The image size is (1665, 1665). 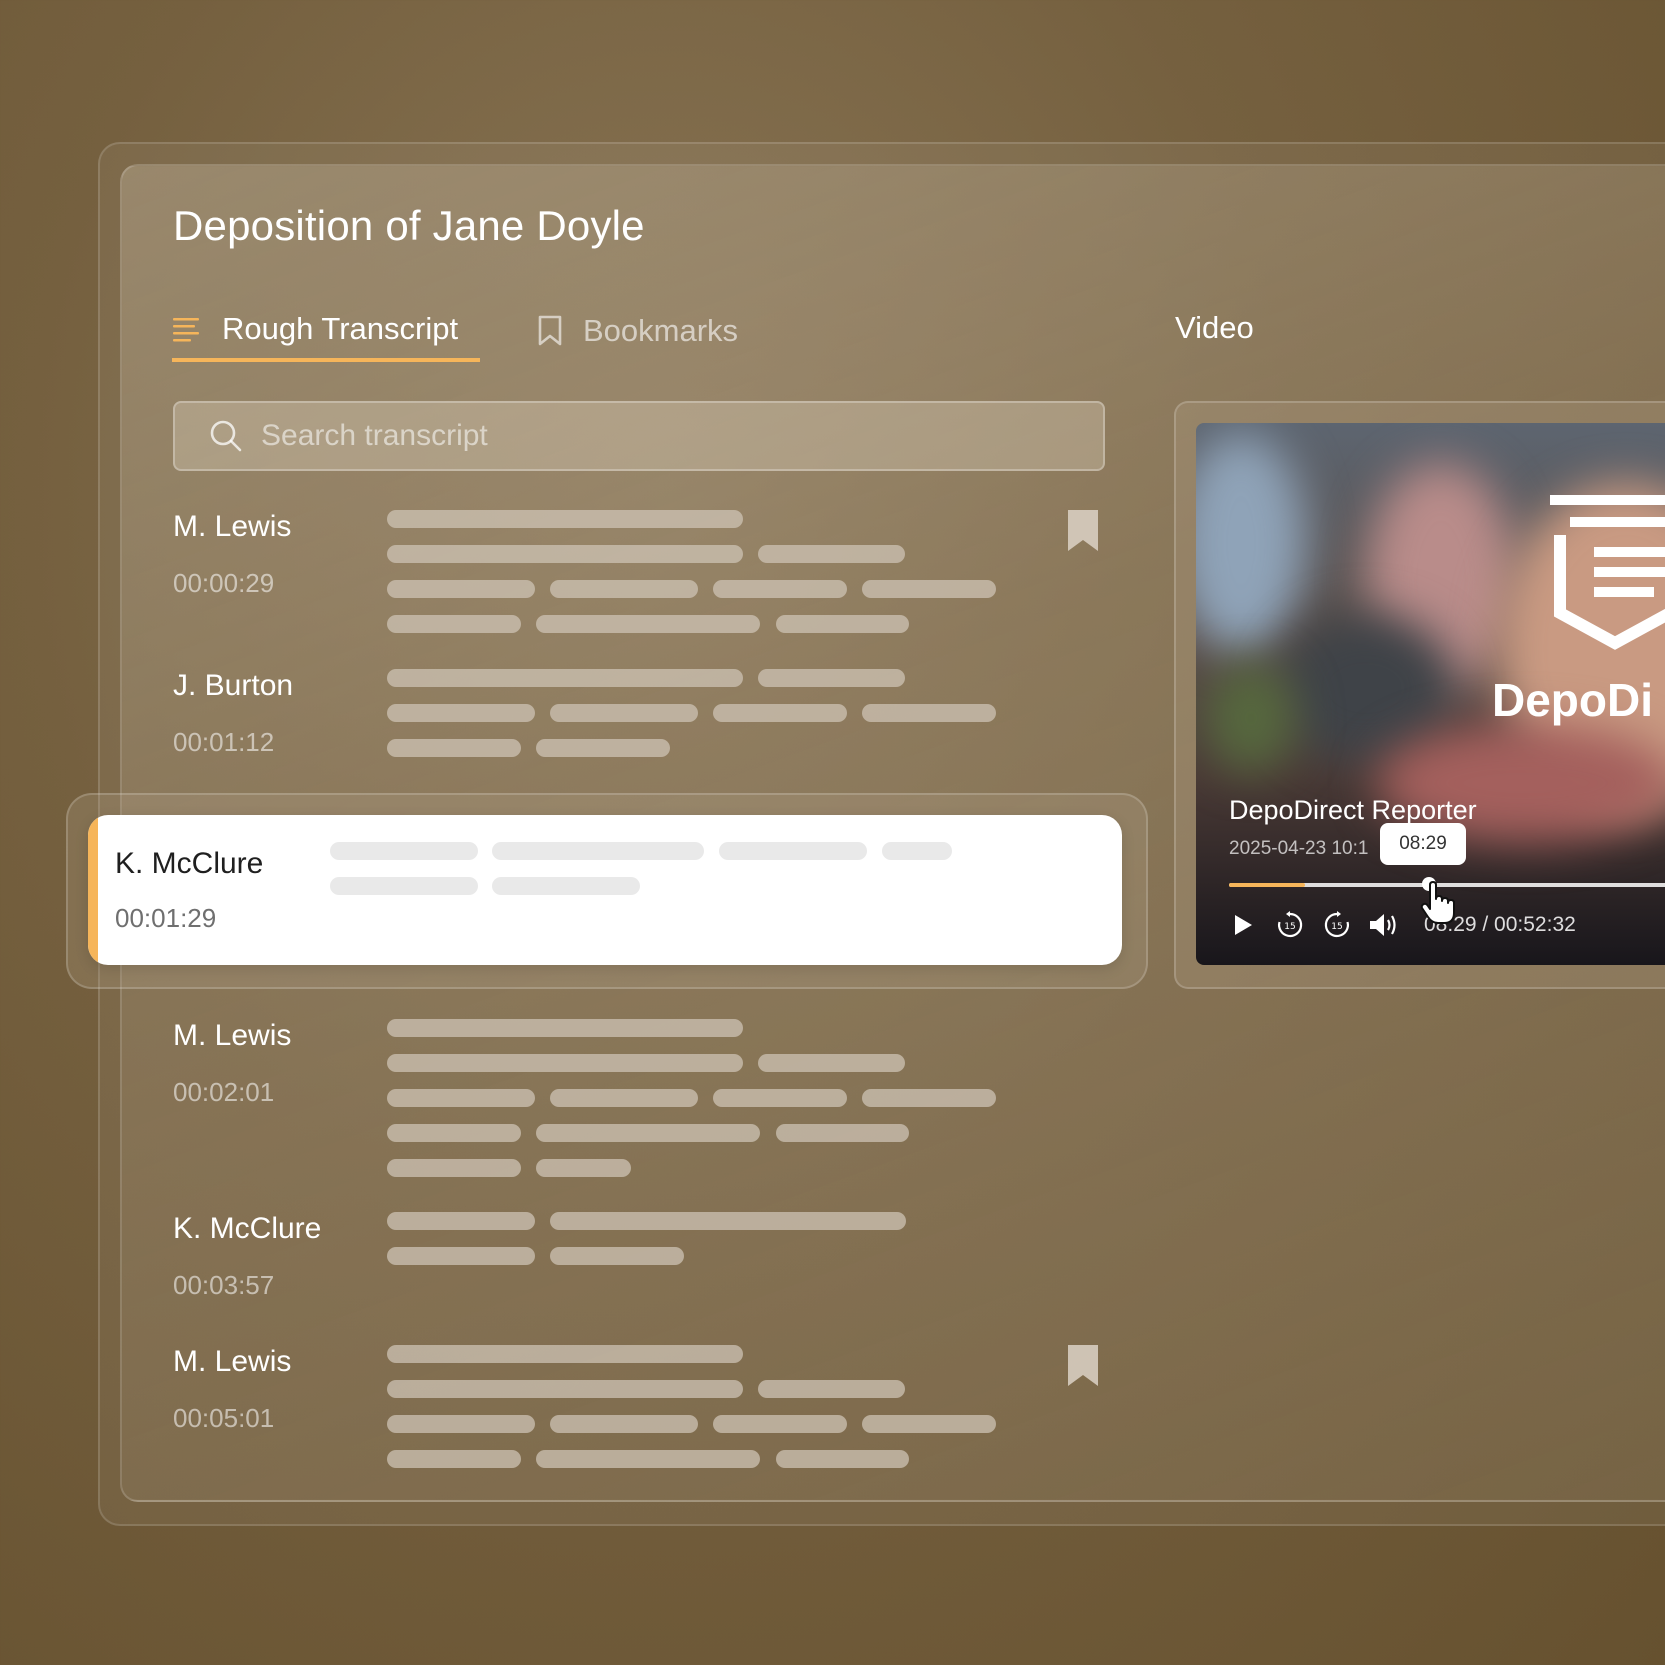 I want to click on active-transcript-entry: K. McClure 00:01:29, so click(x=605, y=890).